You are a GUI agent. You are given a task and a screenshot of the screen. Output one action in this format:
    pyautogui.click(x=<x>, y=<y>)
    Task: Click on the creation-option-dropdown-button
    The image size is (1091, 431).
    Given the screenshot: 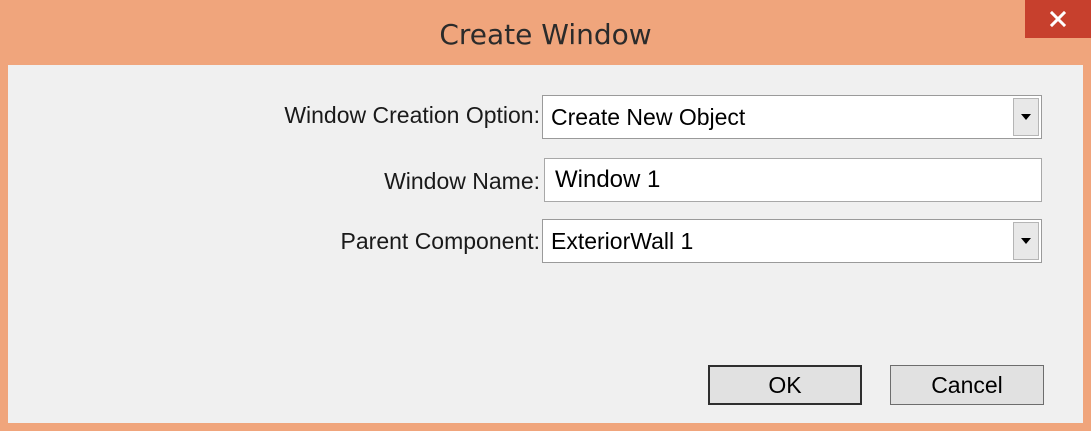 What is the action you would take?
    pyautogui.click(x=1026, y=117)
    